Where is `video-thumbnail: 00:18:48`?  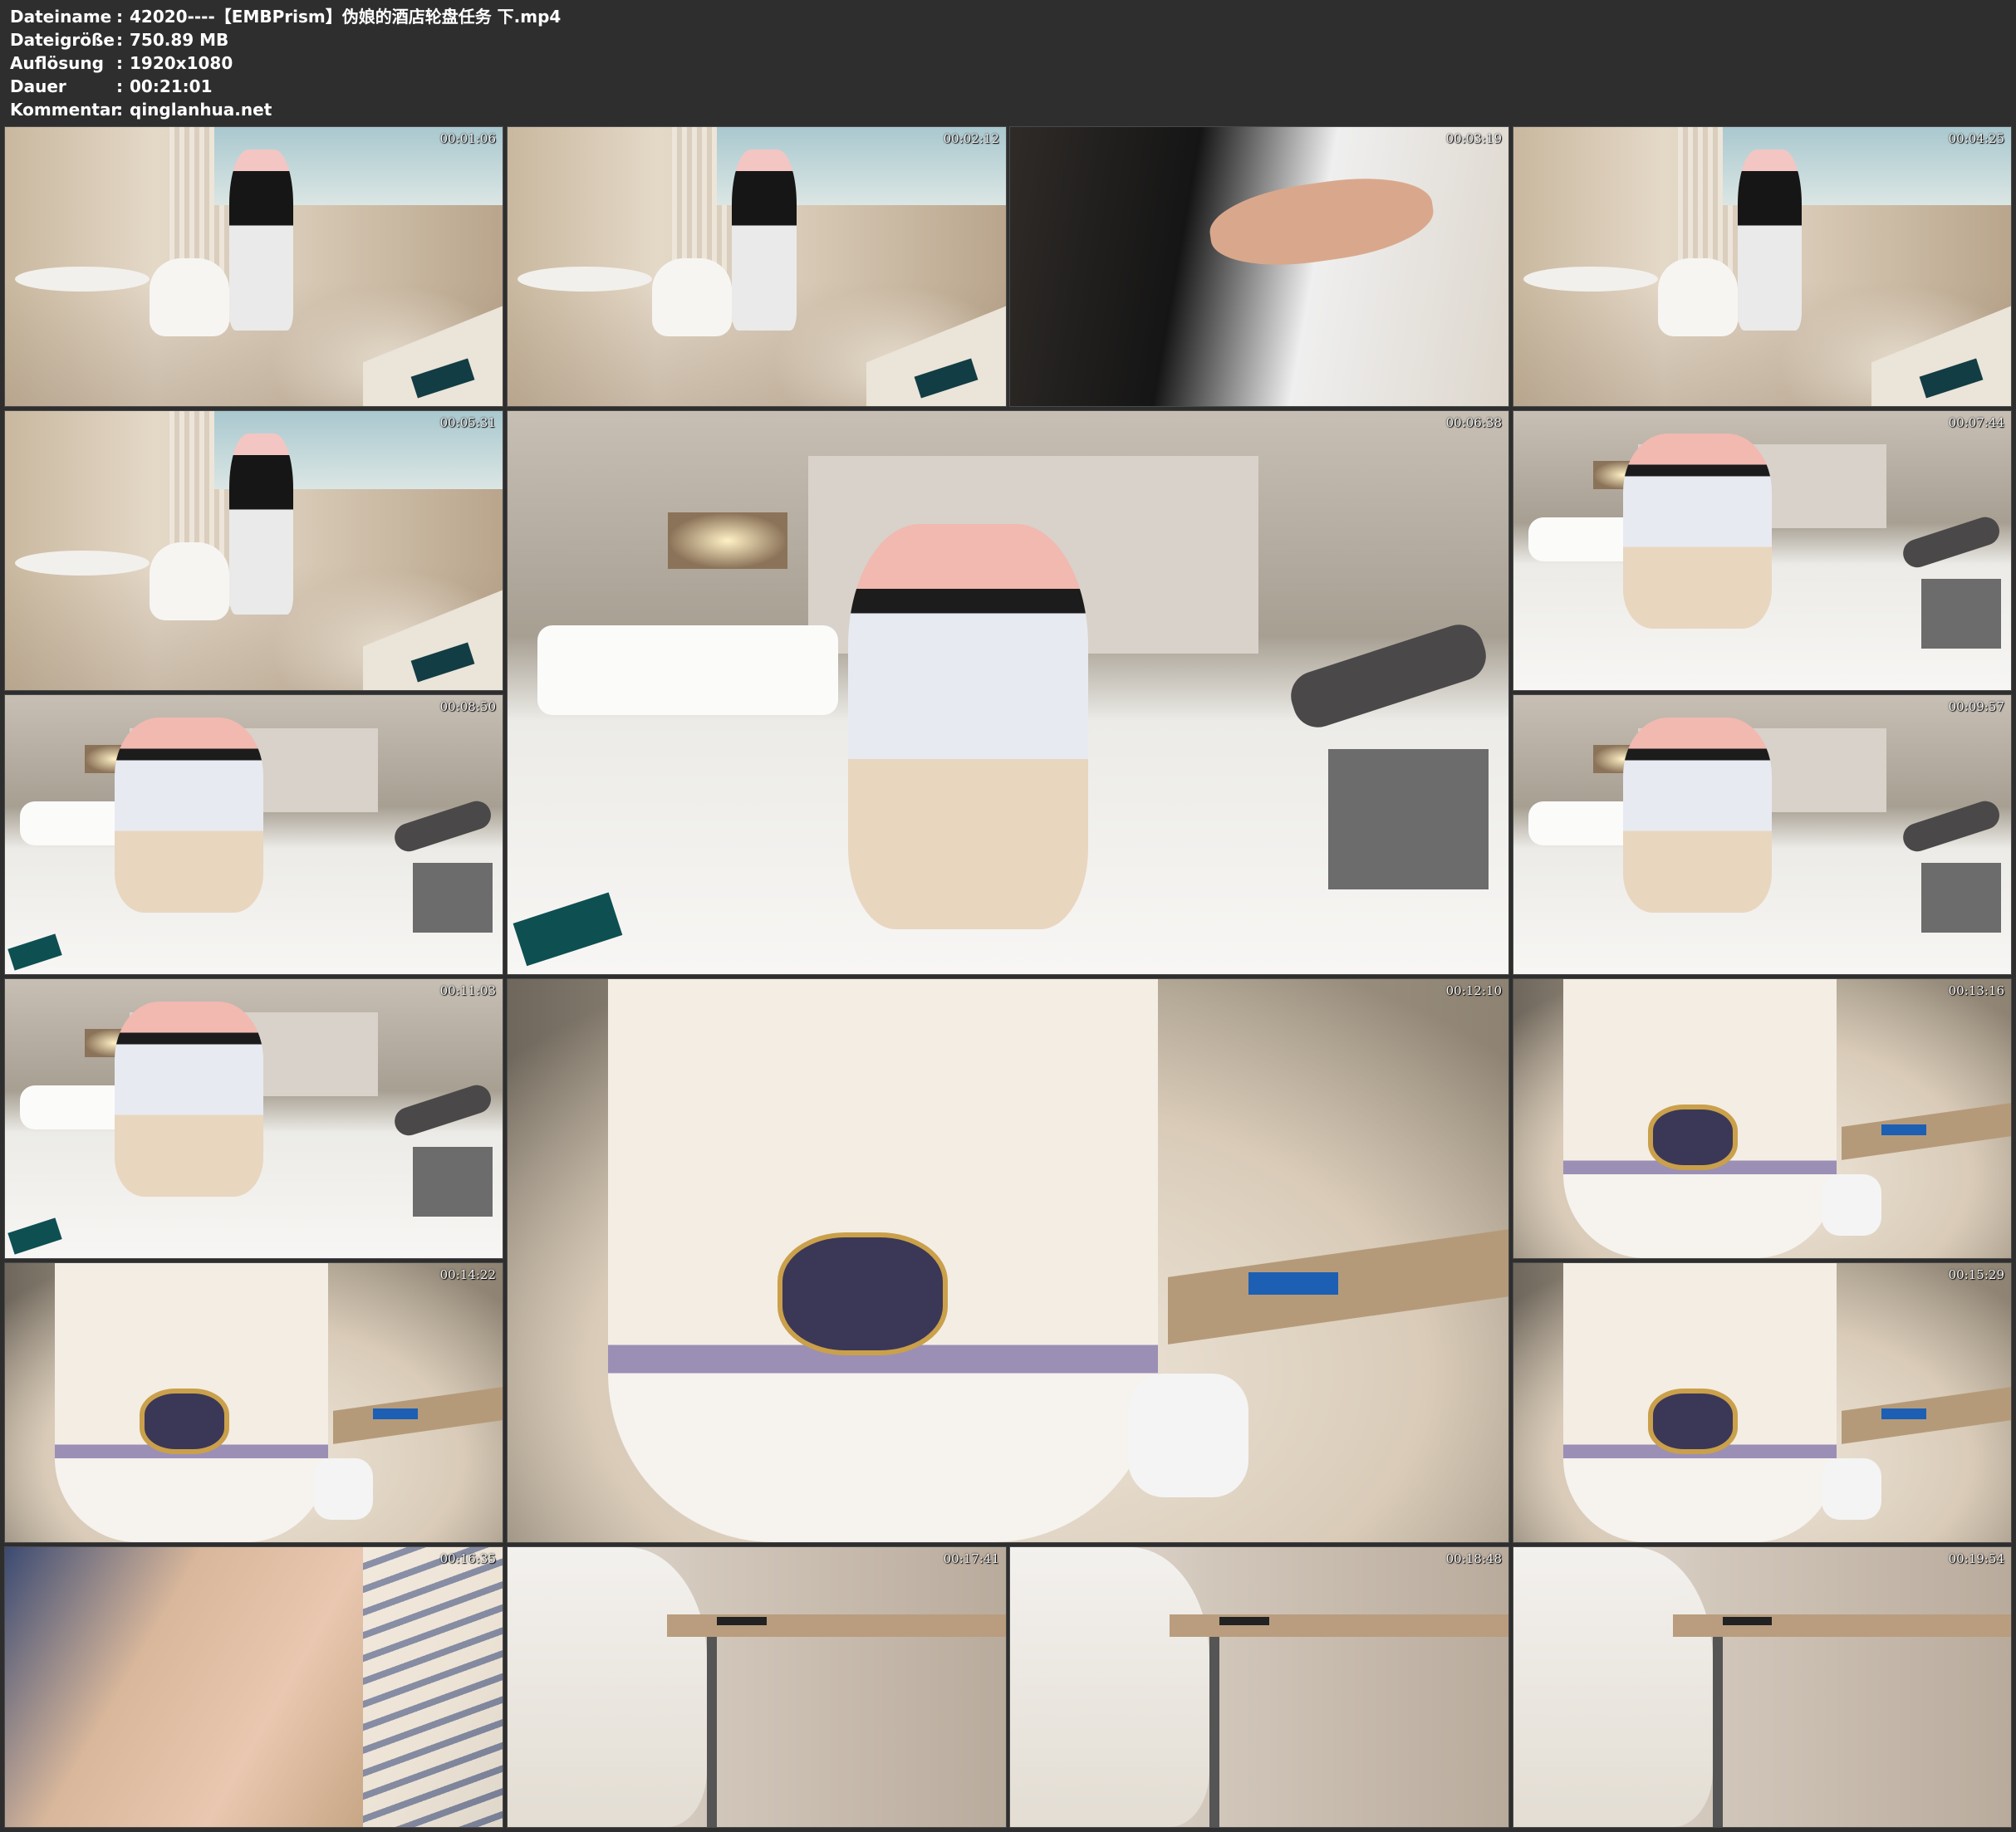
video-thumbnail: 00:18:48 is located at coordinates (1259, 1687).